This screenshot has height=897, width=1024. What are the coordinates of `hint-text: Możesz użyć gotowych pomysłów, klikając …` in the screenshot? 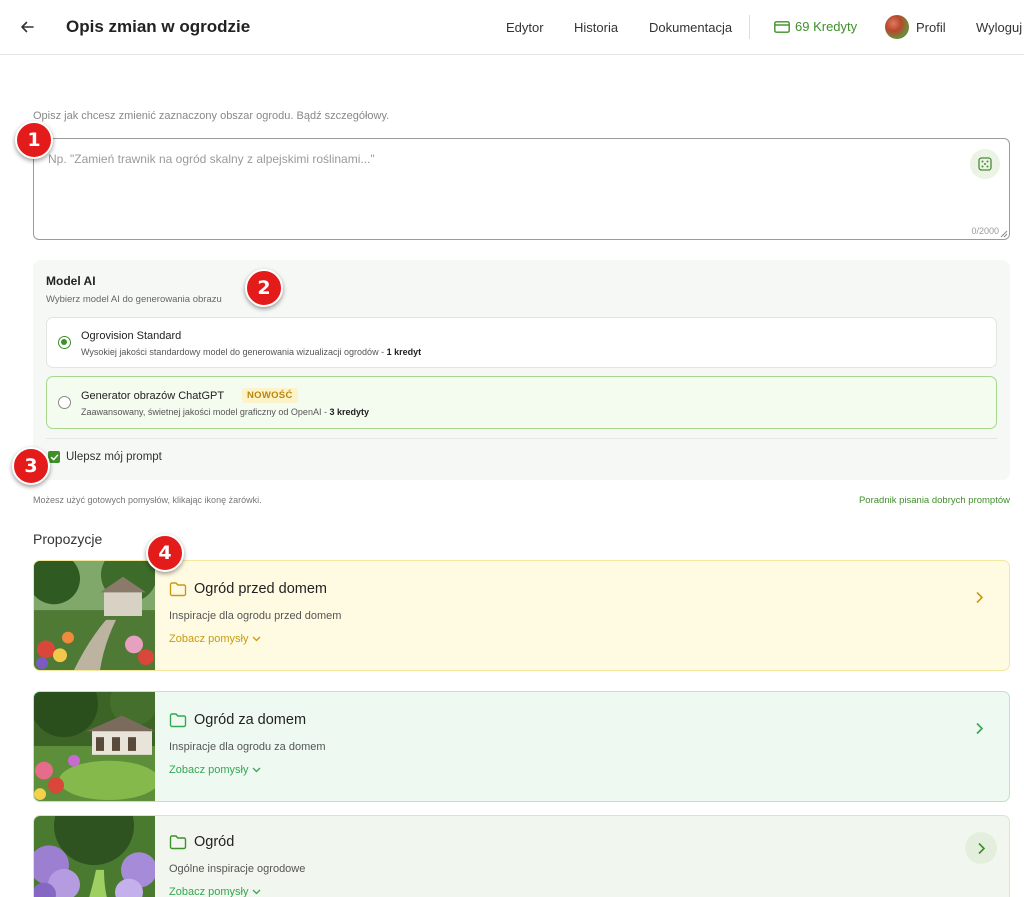 It's located at (147, 500).